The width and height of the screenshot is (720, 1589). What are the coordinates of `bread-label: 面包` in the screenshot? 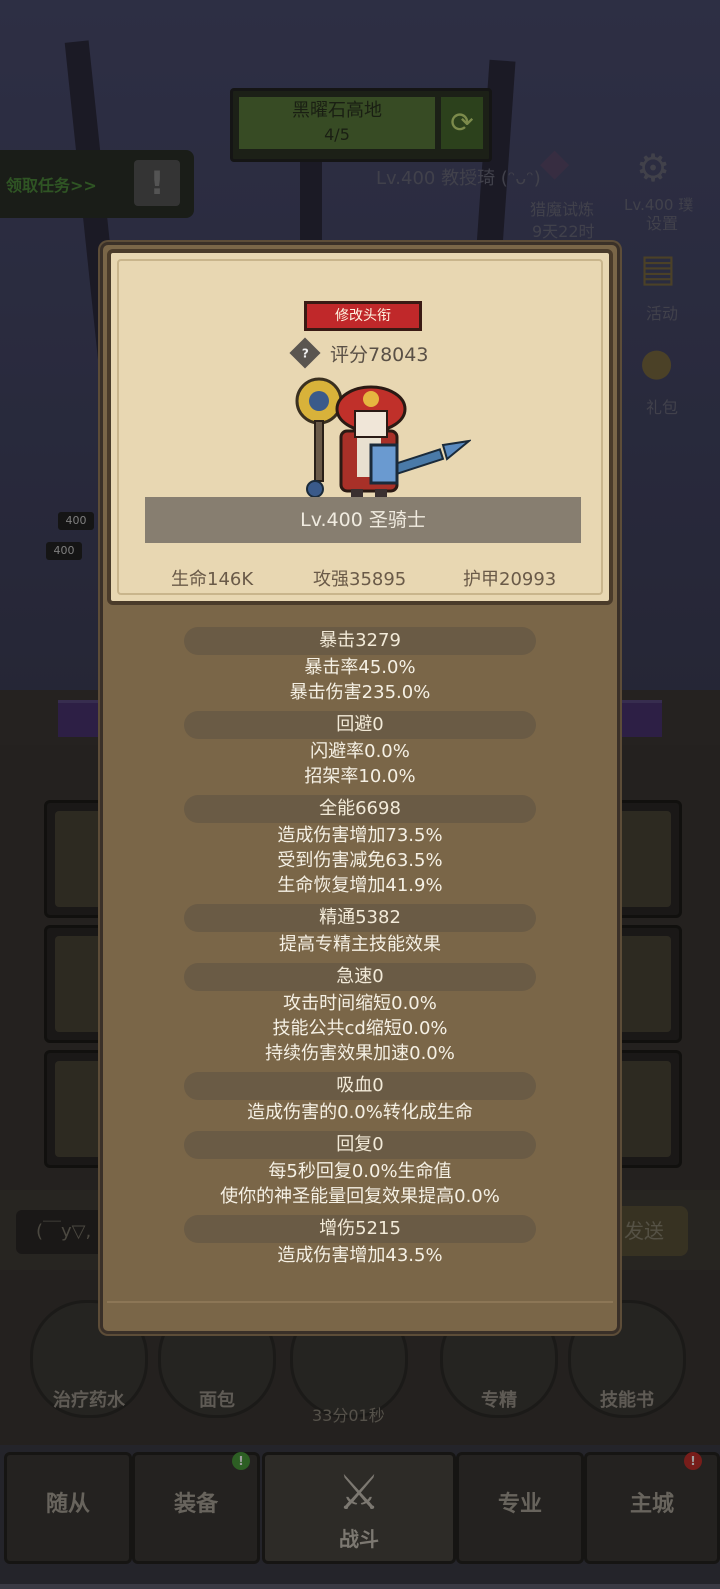 It's located at (217, 1400).